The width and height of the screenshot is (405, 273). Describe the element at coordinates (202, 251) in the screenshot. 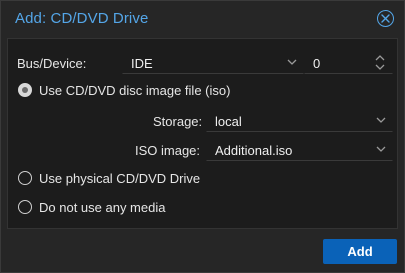

I see `dialog-footer: Add` at that location.